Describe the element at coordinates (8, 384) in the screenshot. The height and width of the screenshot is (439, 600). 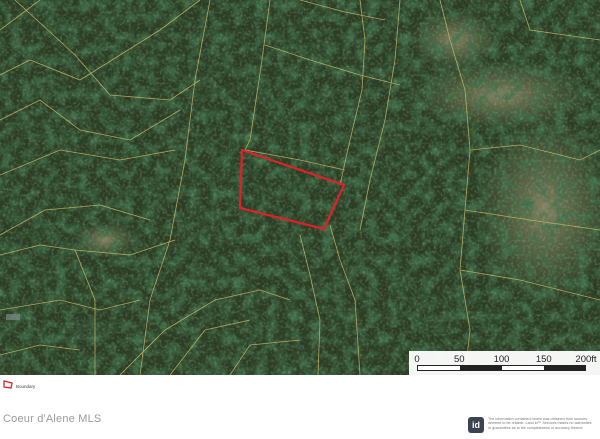
I see `boundary-polygon-icon` at that location.